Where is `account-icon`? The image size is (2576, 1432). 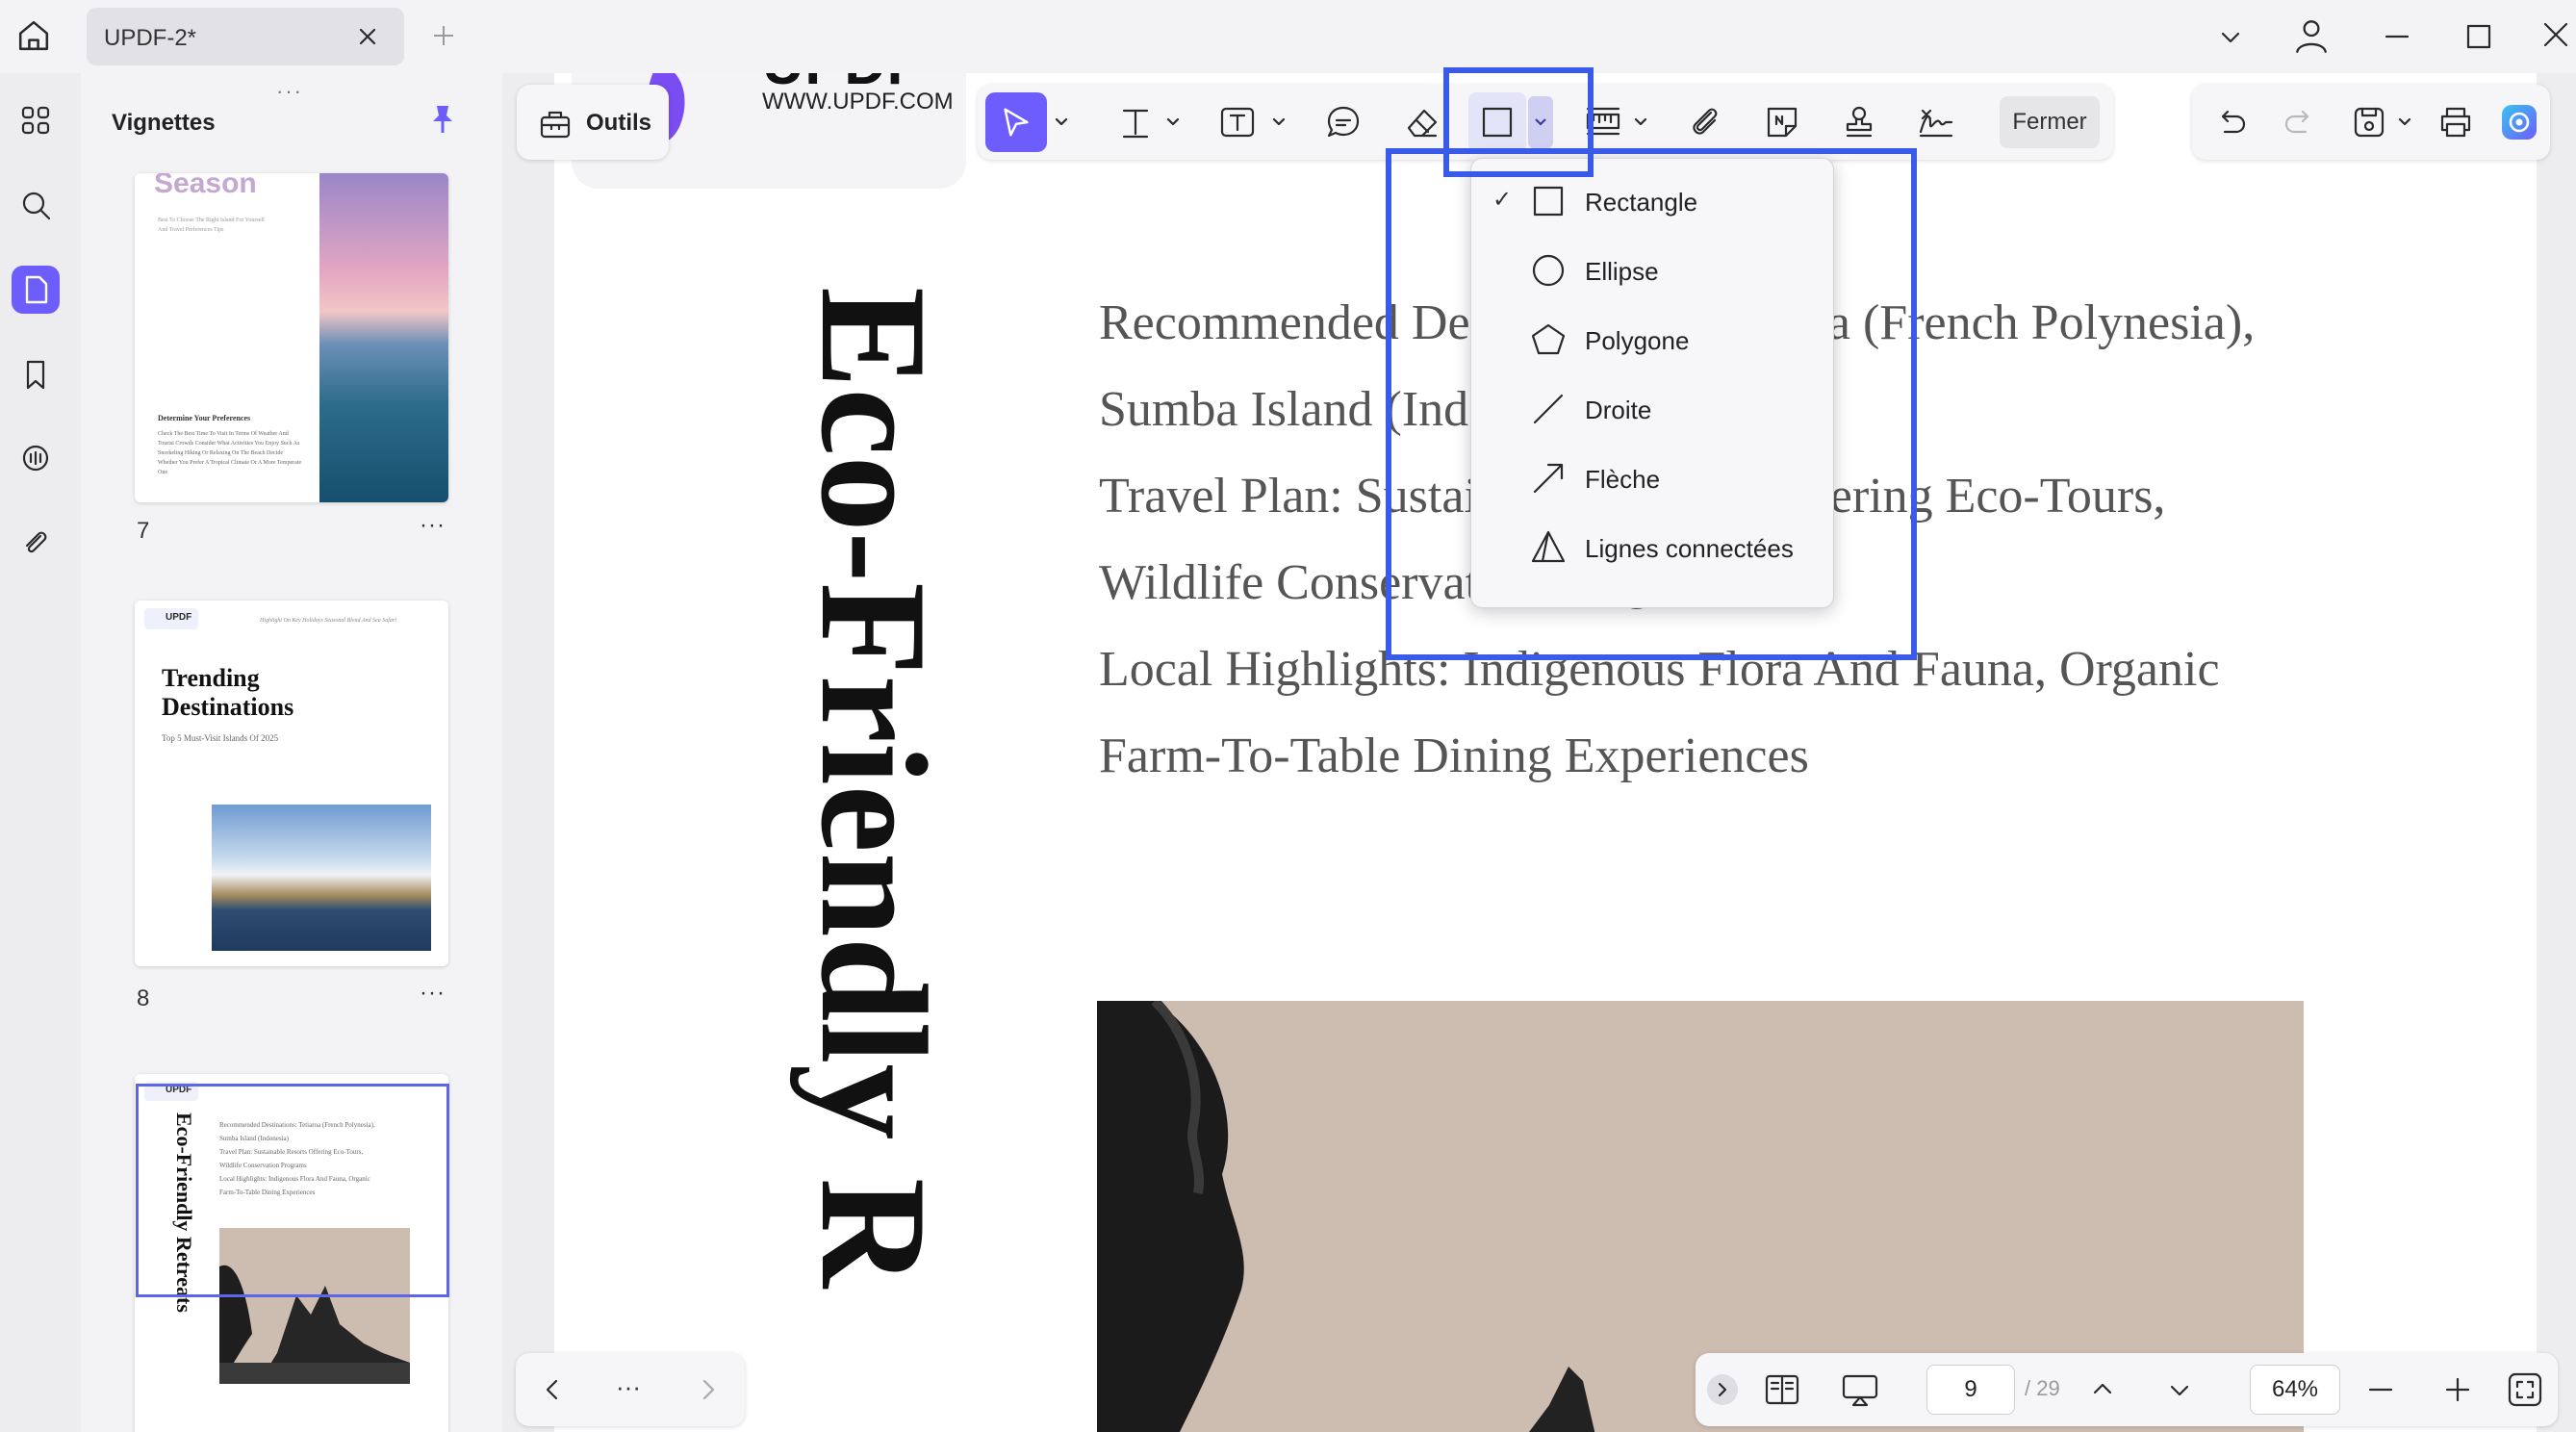 account-icon is located at coordinates (2311, 35).